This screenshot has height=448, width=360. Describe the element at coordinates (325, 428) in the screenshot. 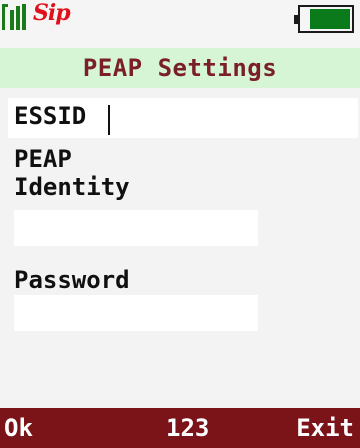

I see `exit-softkey: Exit` at that location.